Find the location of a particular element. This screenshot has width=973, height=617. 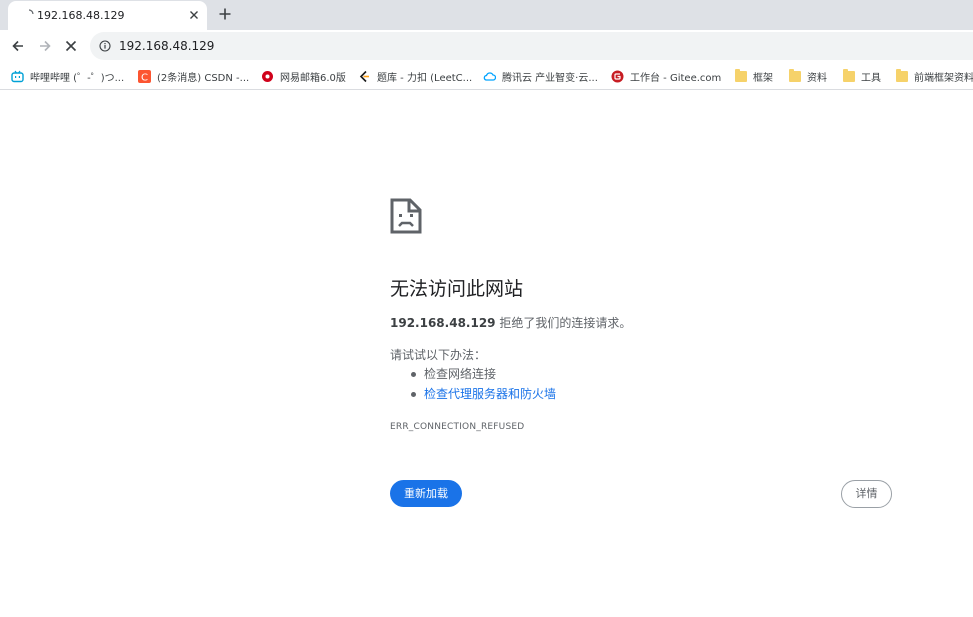

suggestions-list: 检查网络连接 检查代理服务器和防火墙 is located at coordinates (483, 385).